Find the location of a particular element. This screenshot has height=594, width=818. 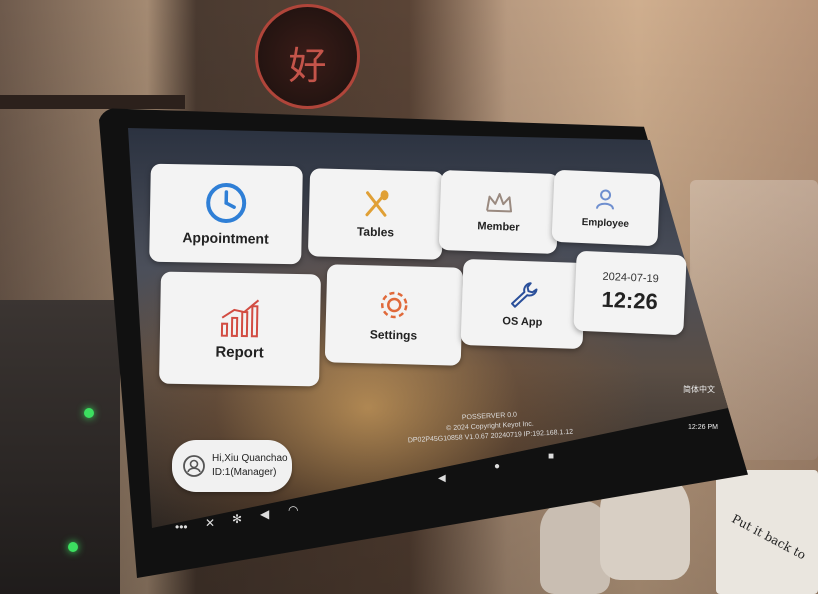

user-switch-button: Hi,Xiu Quanchao ID:1(Manager) is located at coordinates (232, 466).